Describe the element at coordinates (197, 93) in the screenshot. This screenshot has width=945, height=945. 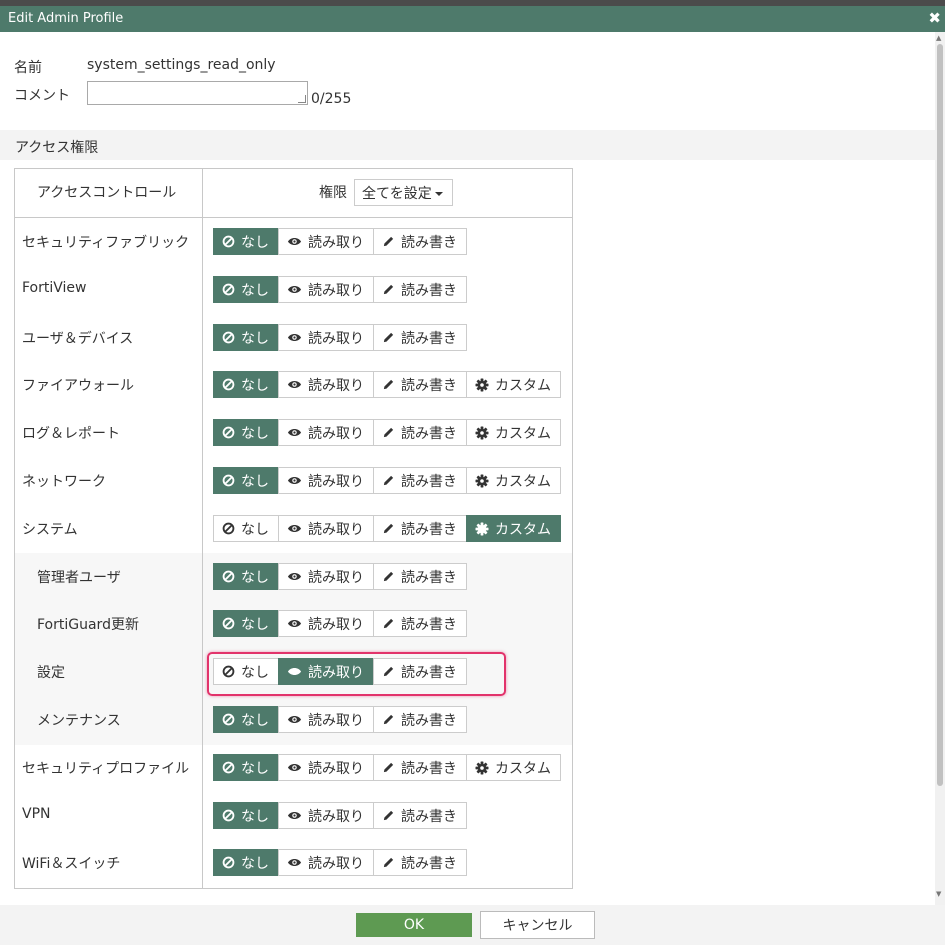
I see `comment-textarea` at that location.